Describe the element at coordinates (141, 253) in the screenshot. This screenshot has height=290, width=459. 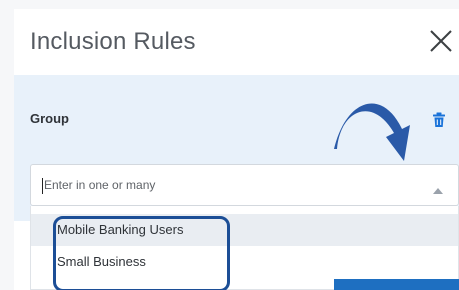
I see `annotation-highlight-box` at that location.